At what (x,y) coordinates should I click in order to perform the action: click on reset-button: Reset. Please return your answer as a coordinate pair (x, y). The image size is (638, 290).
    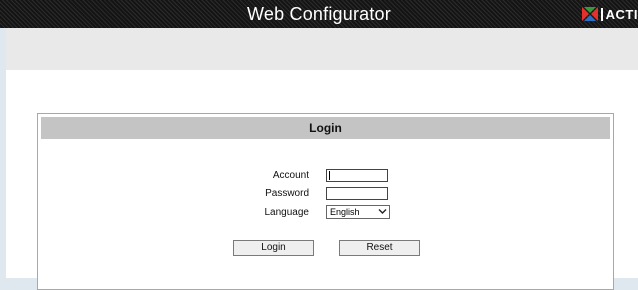
    Looking at the image, I should click on (379, 248).